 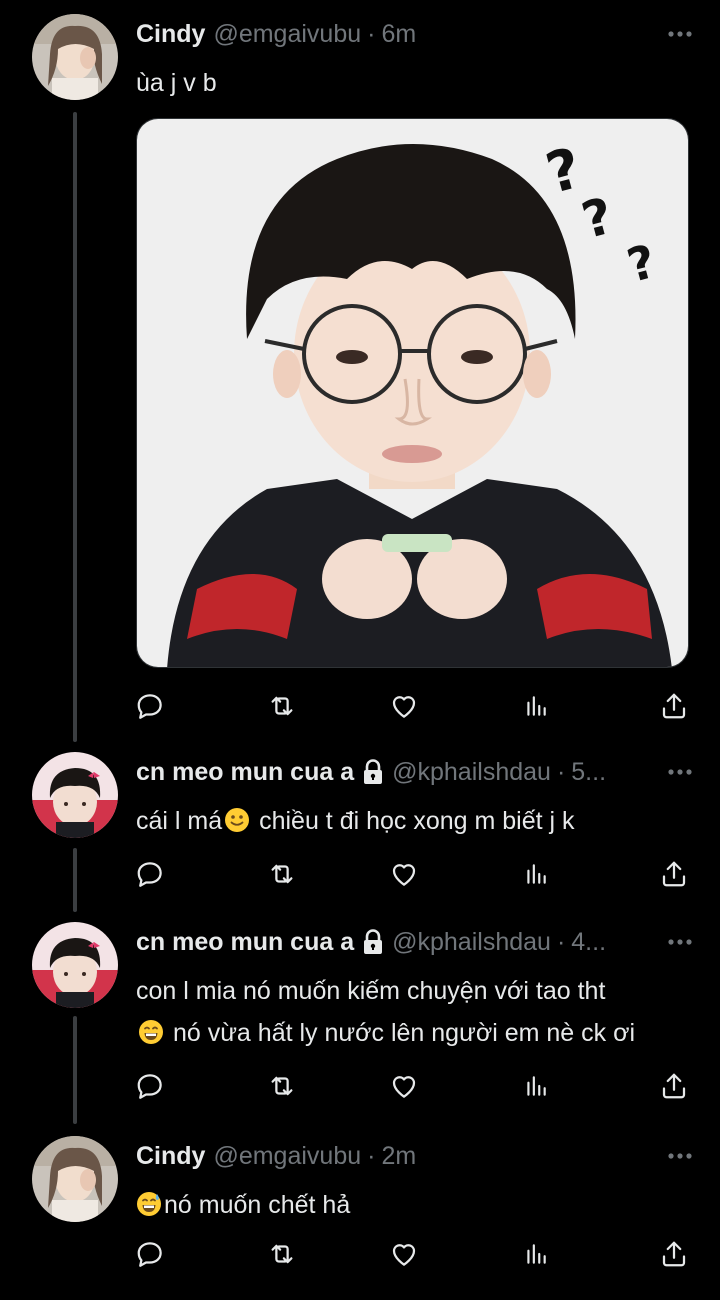 I want to click on tweet-text: nó muốn chết hả, so click(x=413, y=1205).